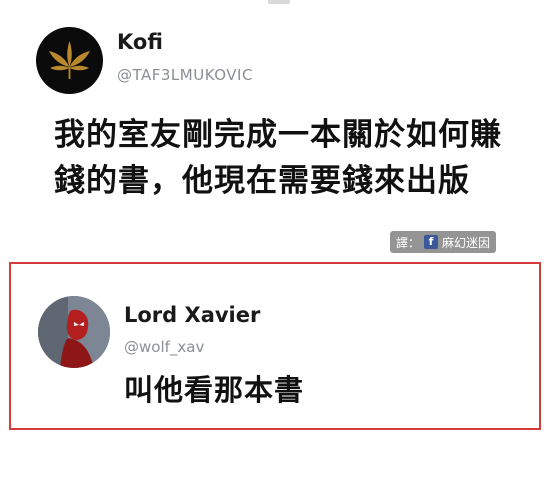  I want to click on lord-xavier-avatar, so click(74, 332).